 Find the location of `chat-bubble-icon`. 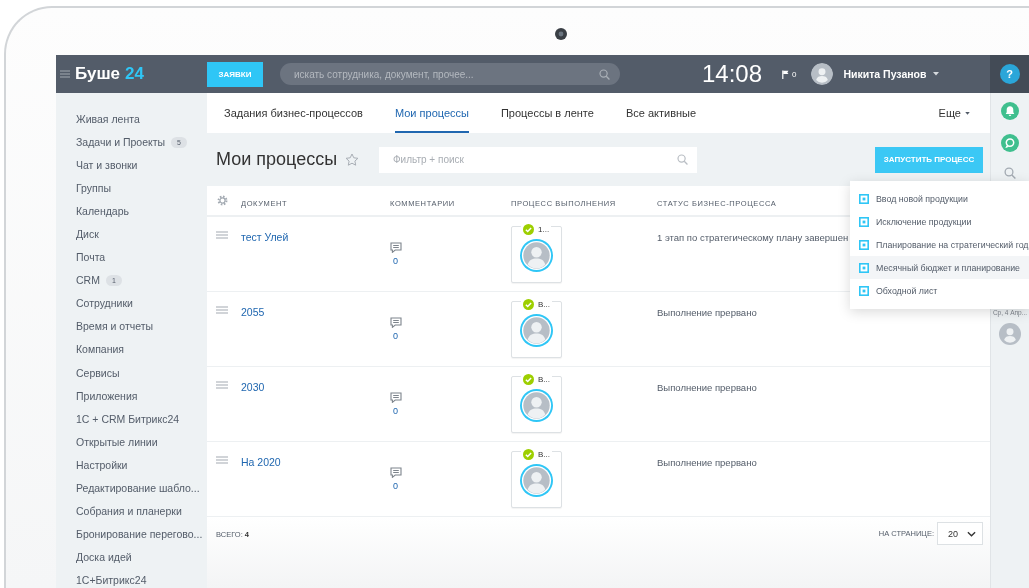

chat-bubble-icon is located at coordinates (1010, 143).